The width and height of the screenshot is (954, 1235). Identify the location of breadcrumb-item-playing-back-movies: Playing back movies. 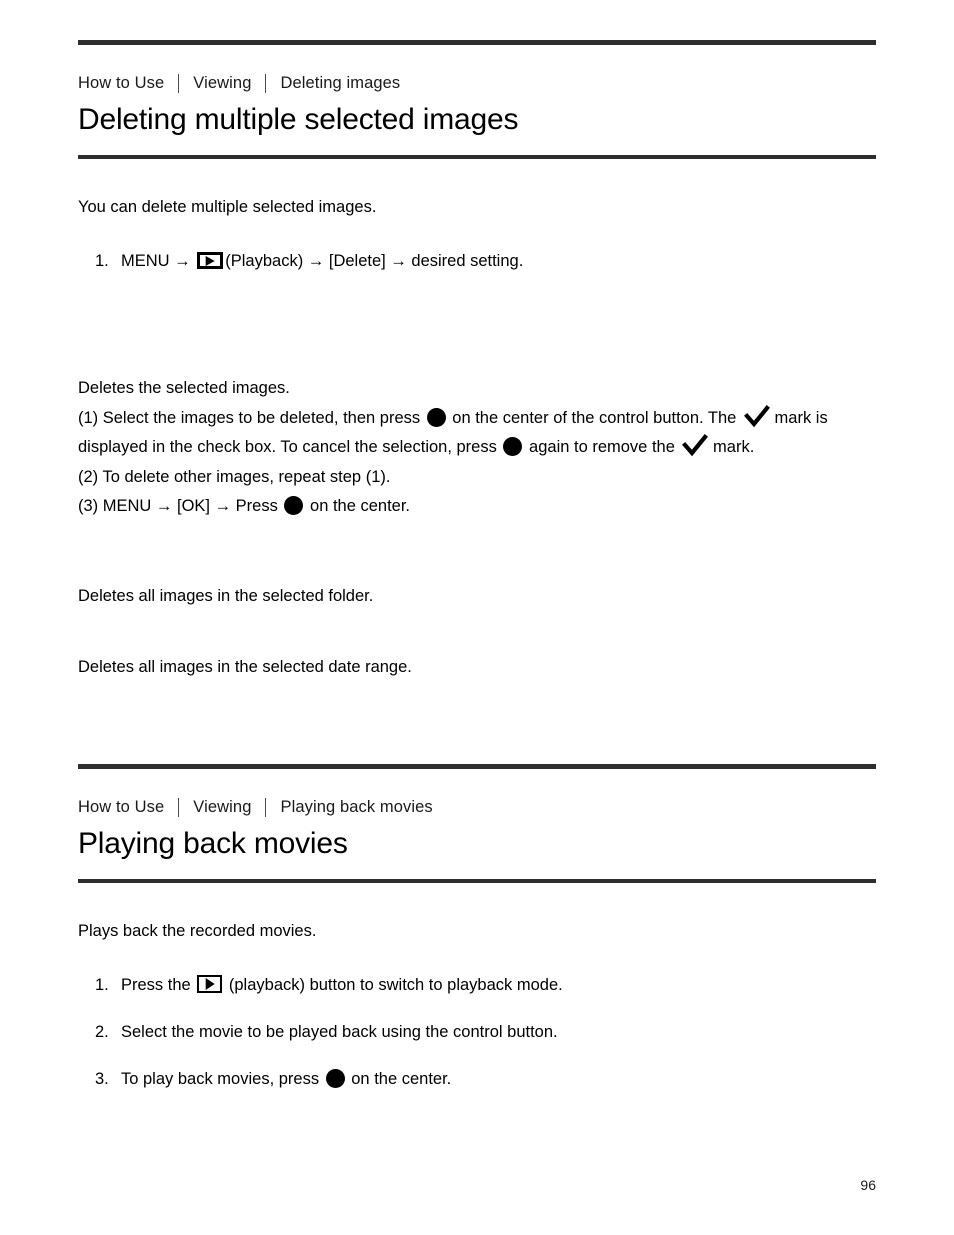
(356, 807).